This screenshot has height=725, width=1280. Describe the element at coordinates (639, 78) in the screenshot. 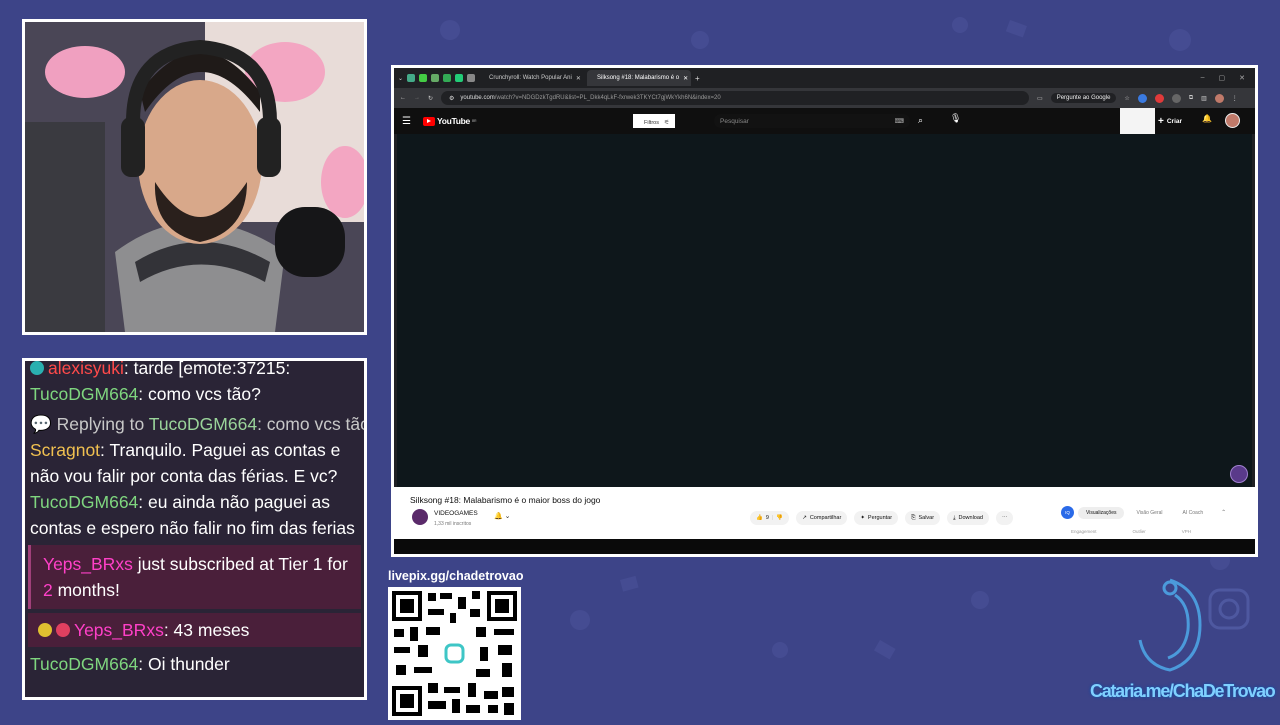

I see `tab-youtube: Silksong #18: Malabarismo é o ✕` at that location.